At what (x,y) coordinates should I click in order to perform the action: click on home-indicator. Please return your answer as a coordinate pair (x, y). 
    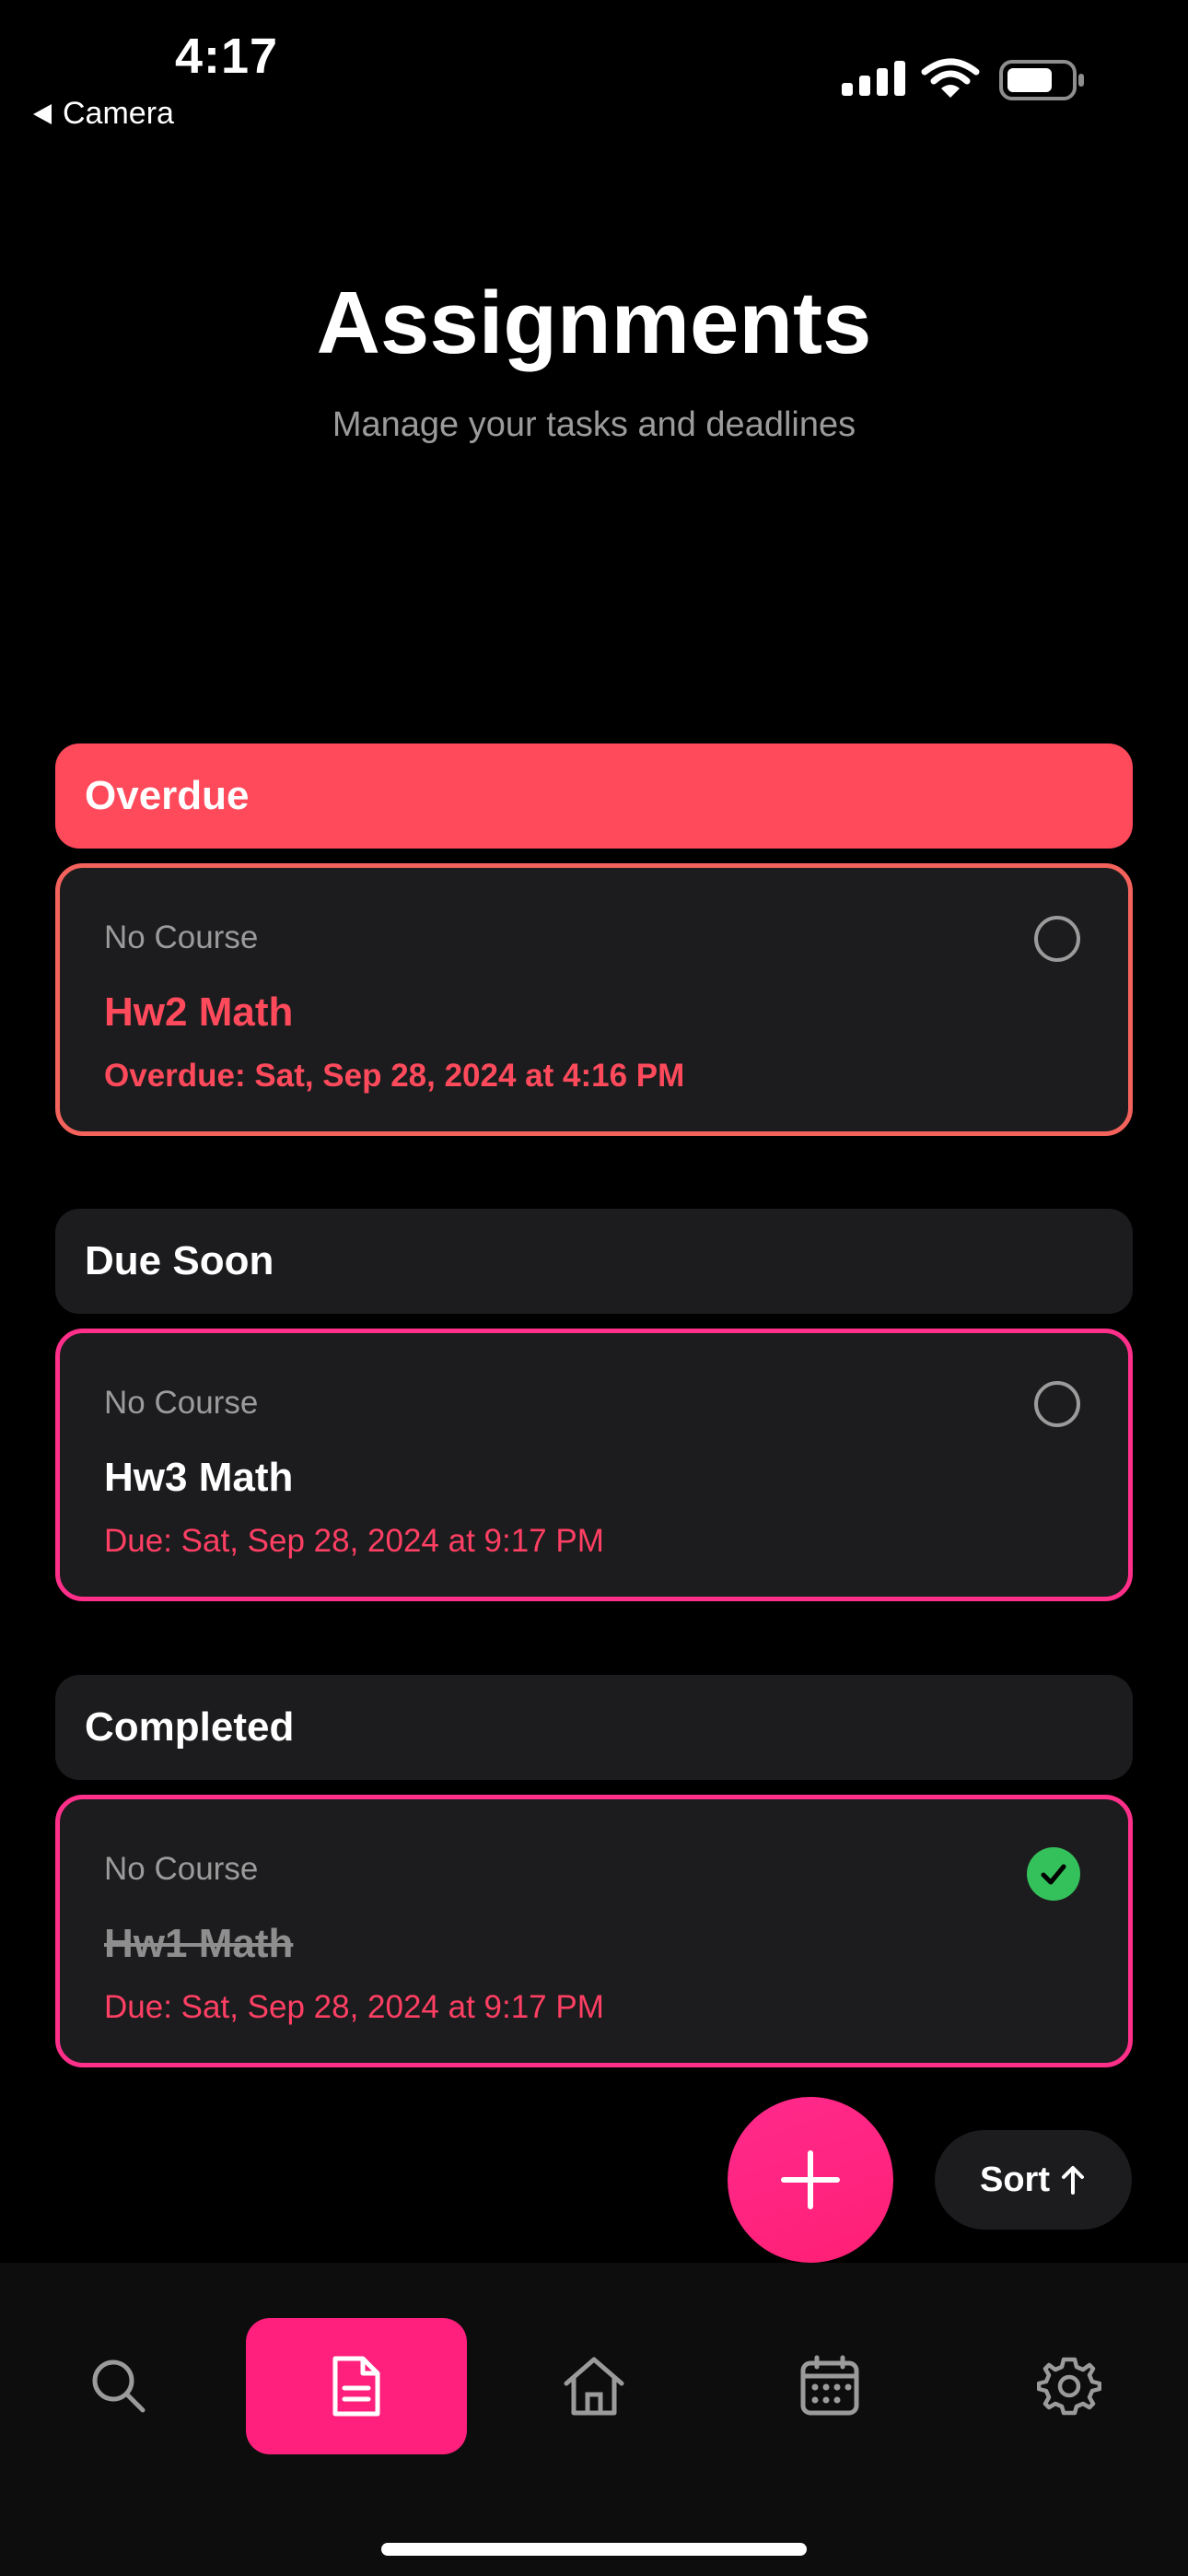
    Looking at the image, I should click on (594, 2549).